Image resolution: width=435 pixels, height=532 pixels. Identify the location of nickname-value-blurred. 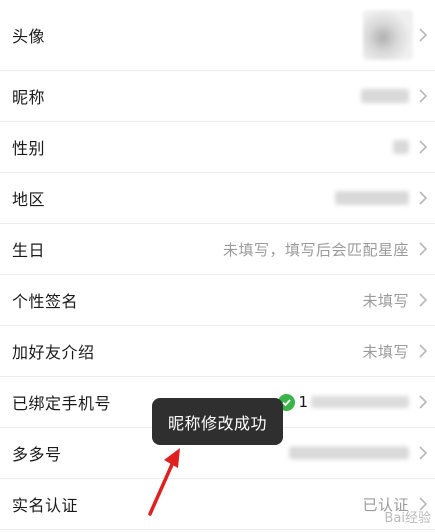
(385, 96).